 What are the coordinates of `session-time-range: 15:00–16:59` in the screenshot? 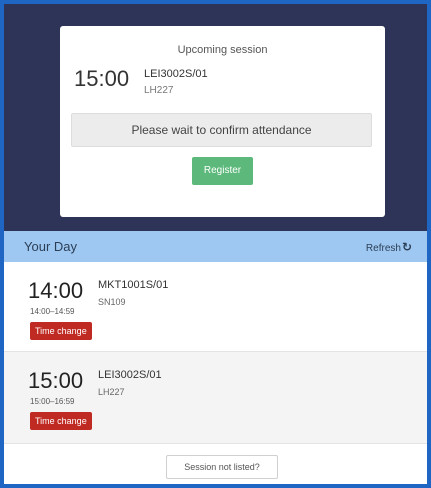 It's located at (52, 401).